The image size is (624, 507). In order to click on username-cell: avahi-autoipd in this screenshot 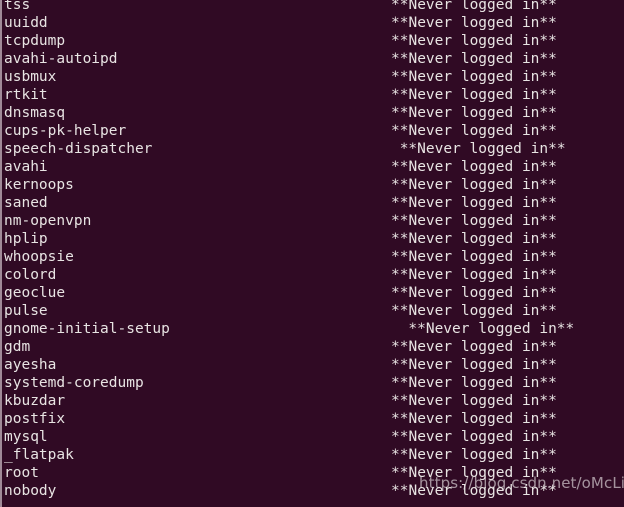, I will do `click(61, 59)`.